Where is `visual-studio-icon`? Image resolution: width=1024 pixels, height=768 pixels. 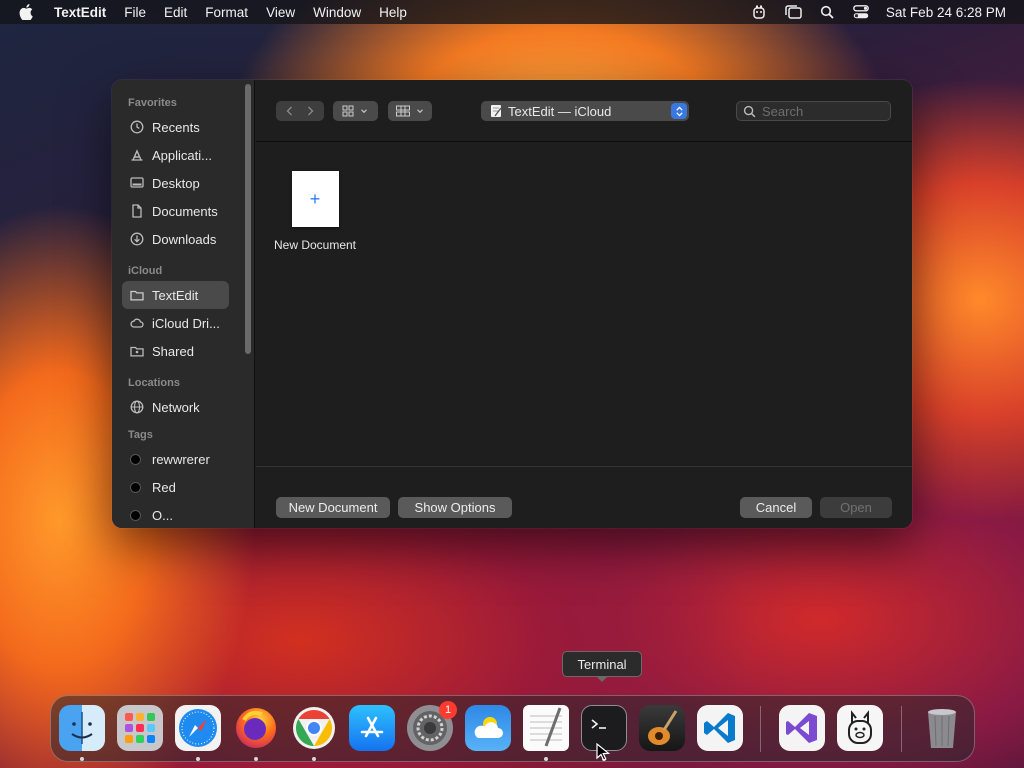 visual-studio-icon is located at coordinates (802, 728).